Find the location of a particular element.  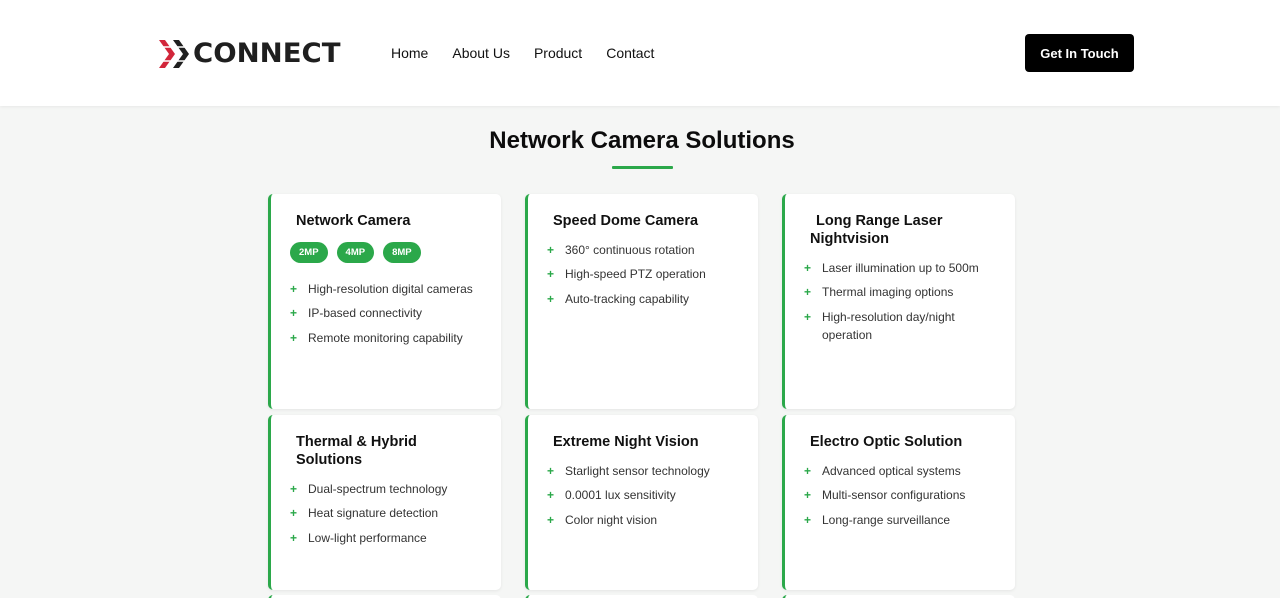

feature-text: 0.0001 lux sensitivity is located at coordinates (620, 495).